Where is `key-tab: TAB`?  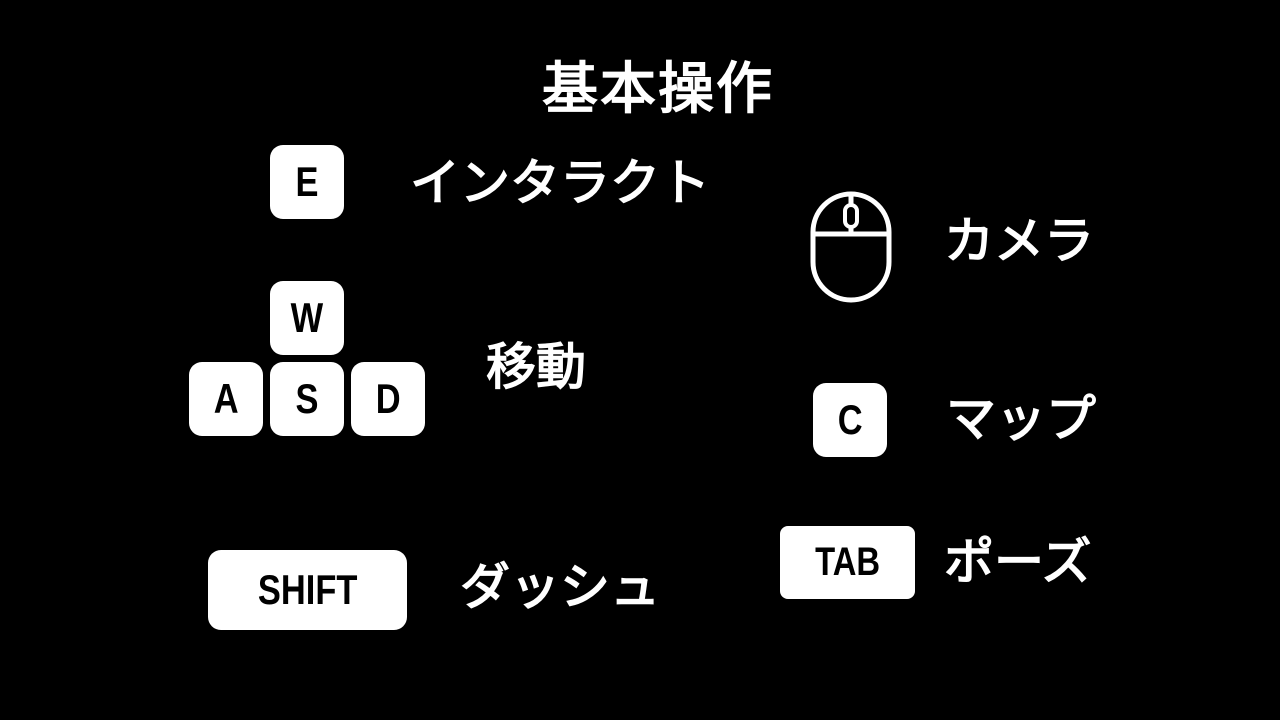
key-tab: TAB is located at coordinates (847, 562).